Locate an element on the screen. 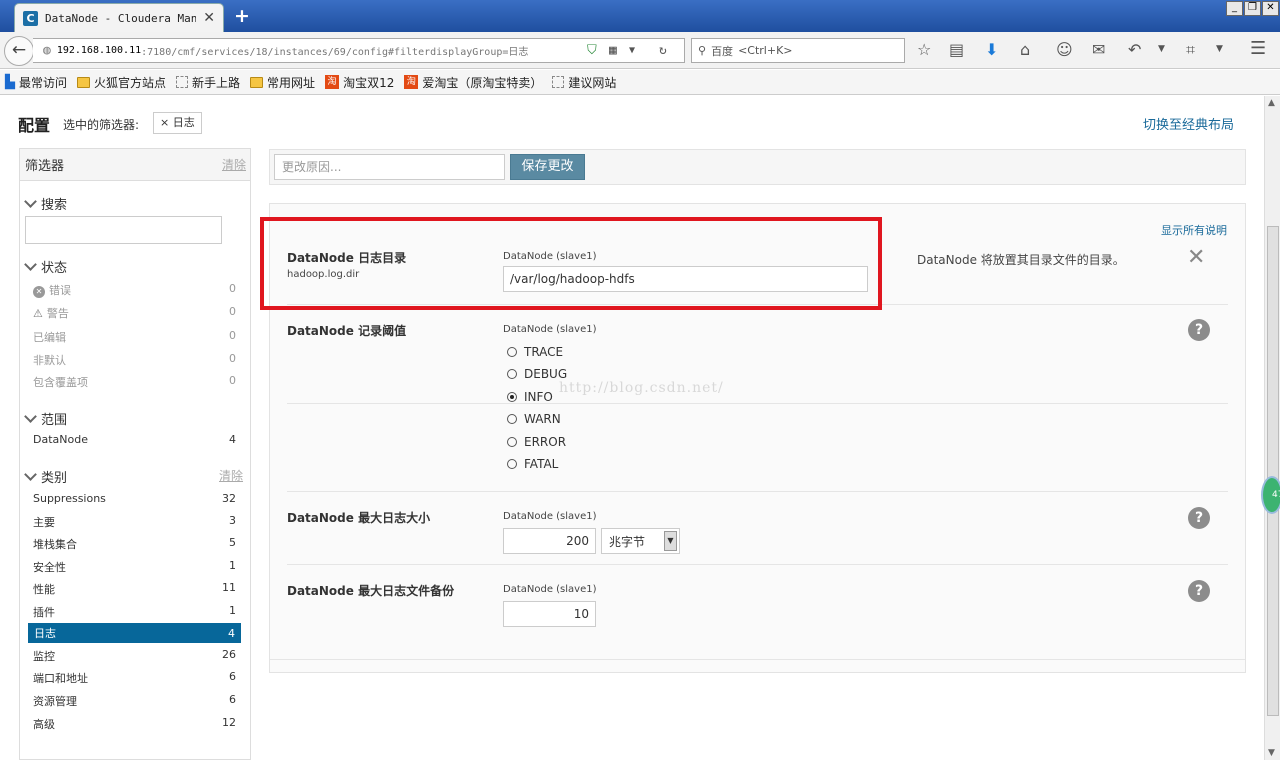 The height and width of the screenshot is (760, 1280). scope-item-datanode: DataNode 4 is located at coordinates (134, 439).